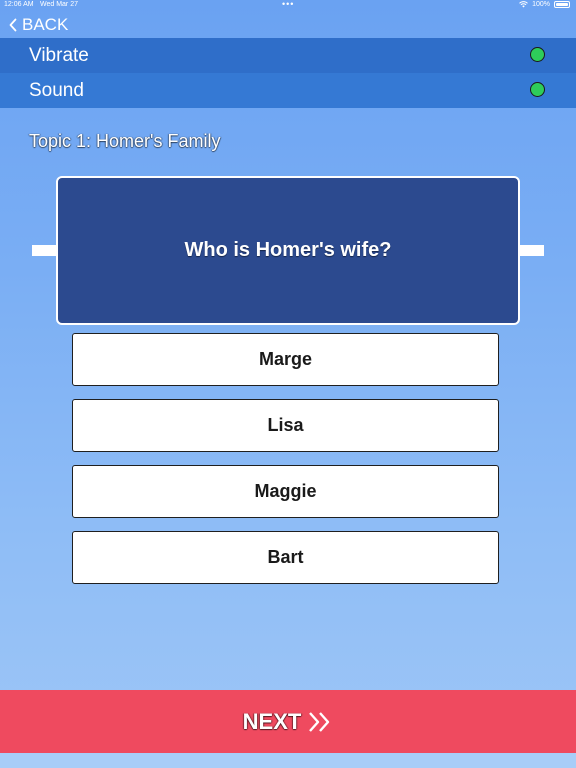 This screenshot has width=576, height=768. What do you see at coordinates (45, 250) in the screenshot?
I see `left-connector` at bounding box center [45, 250].